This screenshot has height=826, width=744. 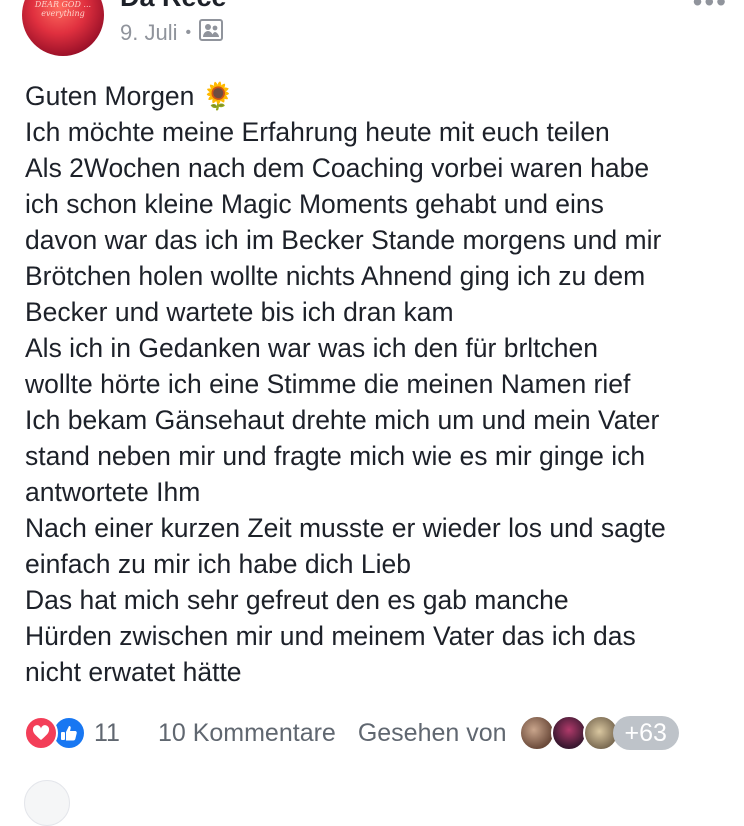 What do you see at coordinates (130, 96) in the screenshot?
I see `post-line: Guten Morgen 🌻` at bounding box center [130, 96].